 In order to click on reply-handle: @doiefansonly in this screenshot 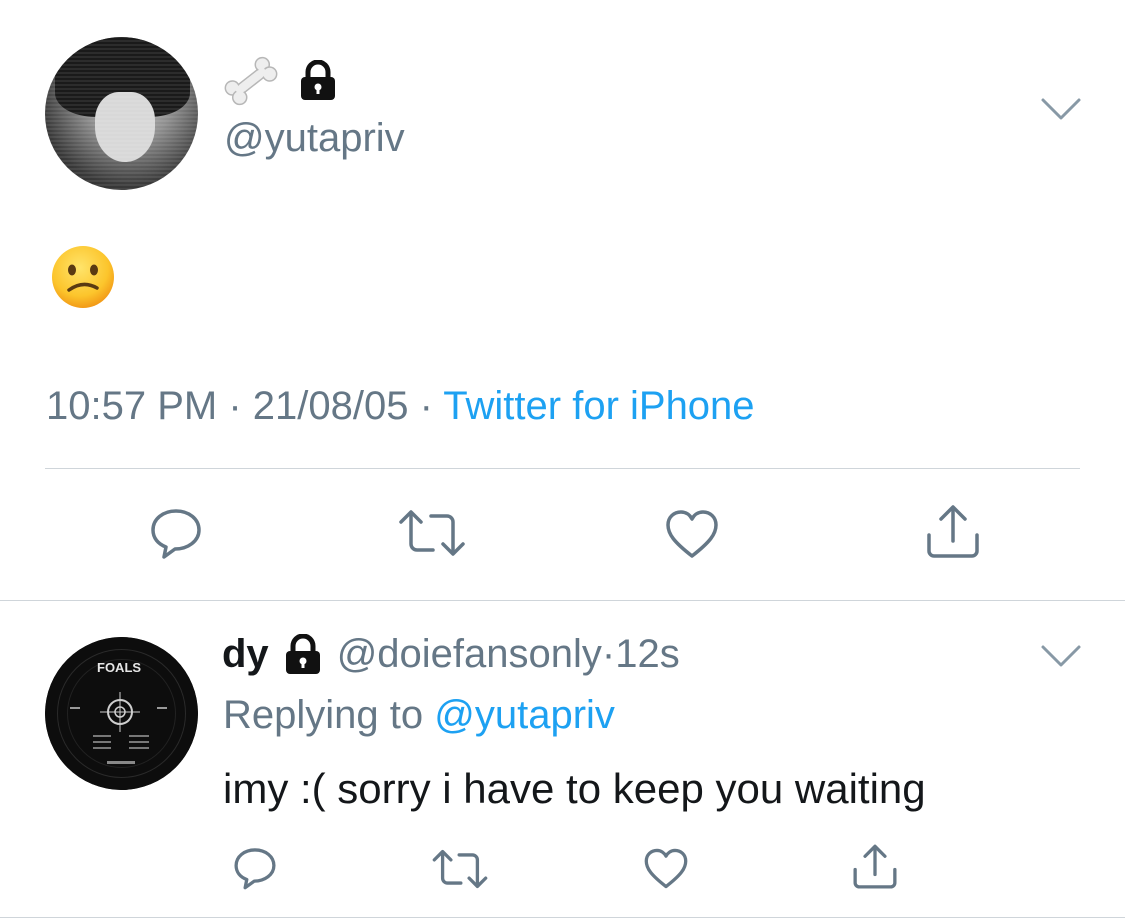, I will do `click(469, 654)`.